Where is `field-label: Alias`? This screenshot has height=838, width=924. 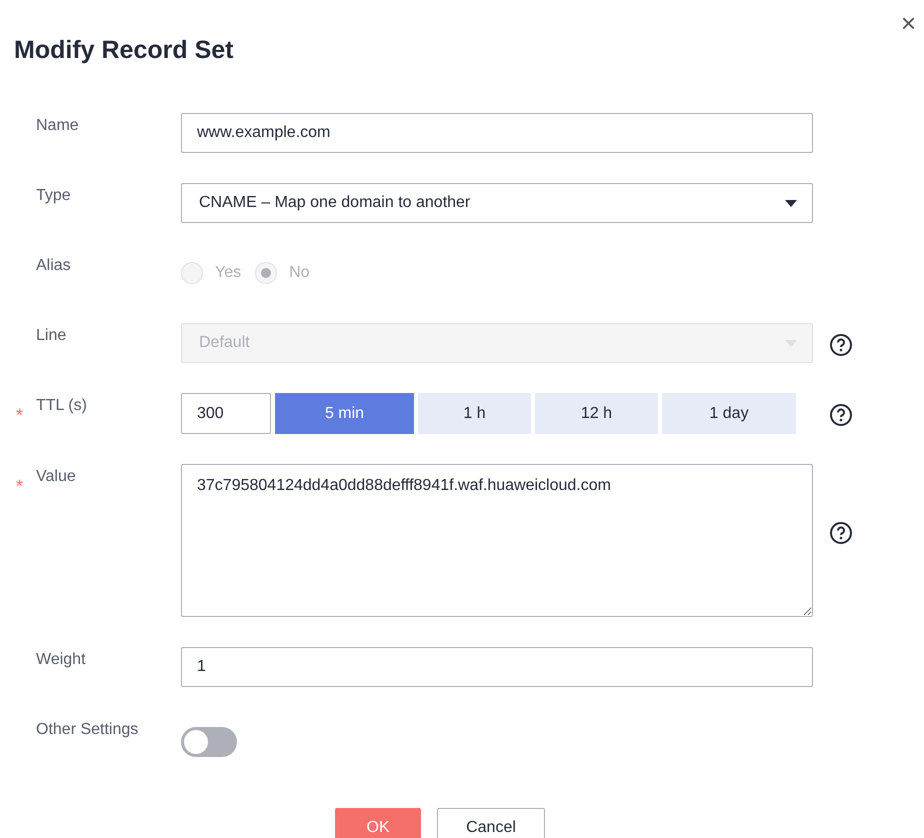 field-label: Alias is located at coordinates (54, 265).